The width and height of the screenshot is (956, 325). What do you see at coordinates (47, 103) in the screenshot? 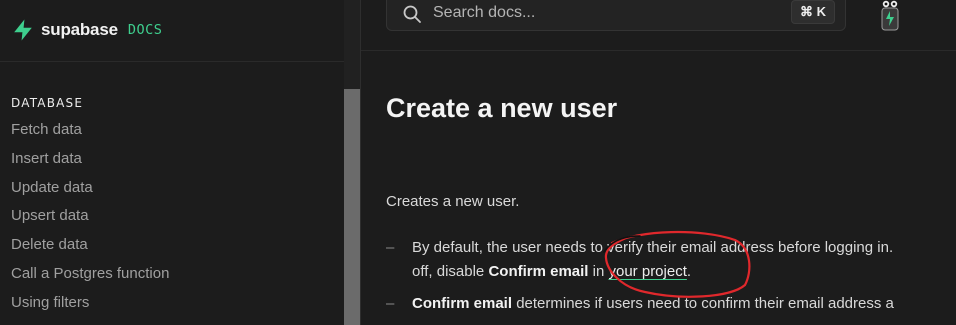
I see `sidebar-section-title: DATABASE` at bounding box center [47, 103].